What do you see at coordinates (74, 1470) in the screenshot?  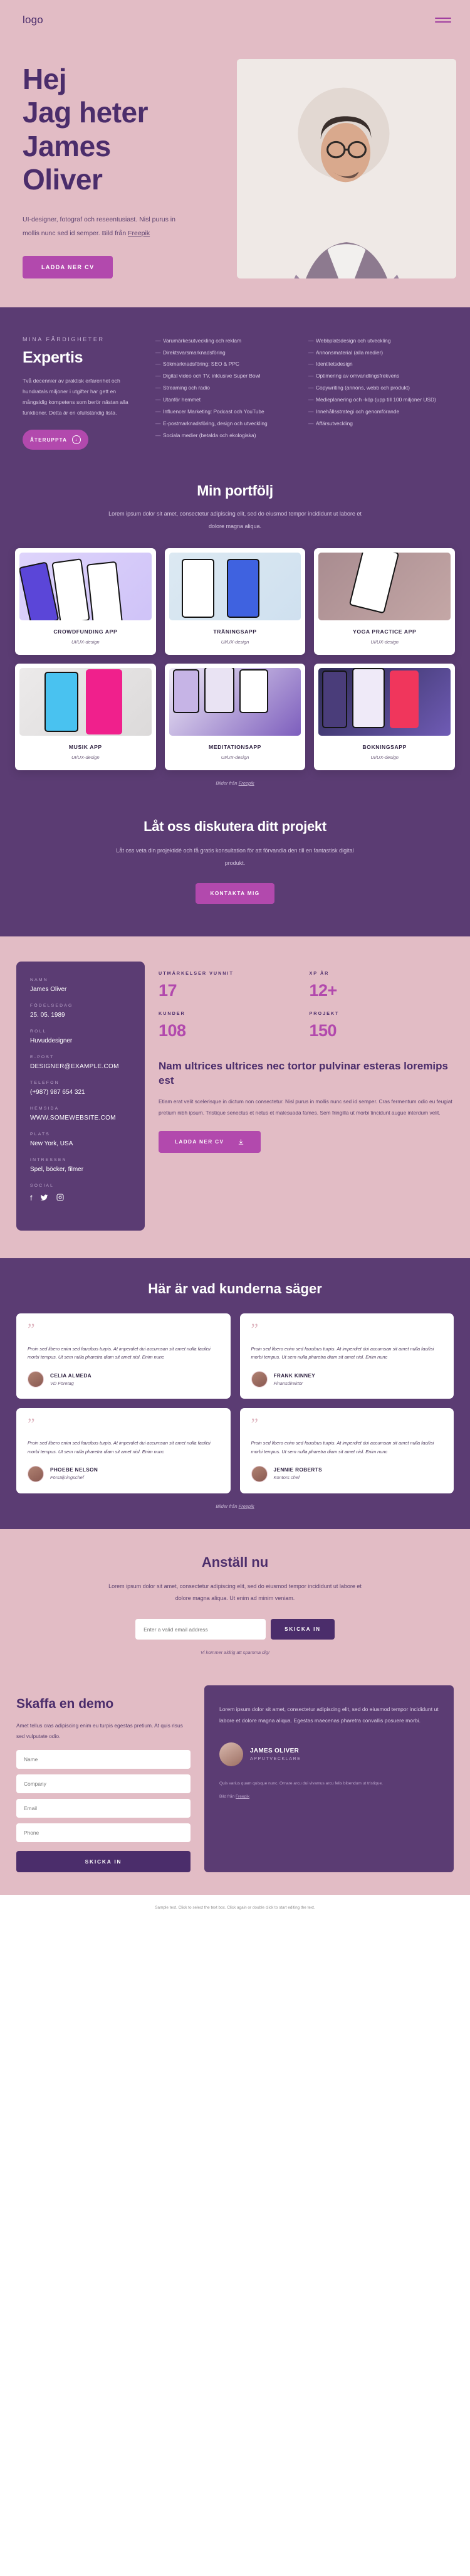 I see `testimonial-name: PHOEBE NELSON` at bounding box center [74, 1470].